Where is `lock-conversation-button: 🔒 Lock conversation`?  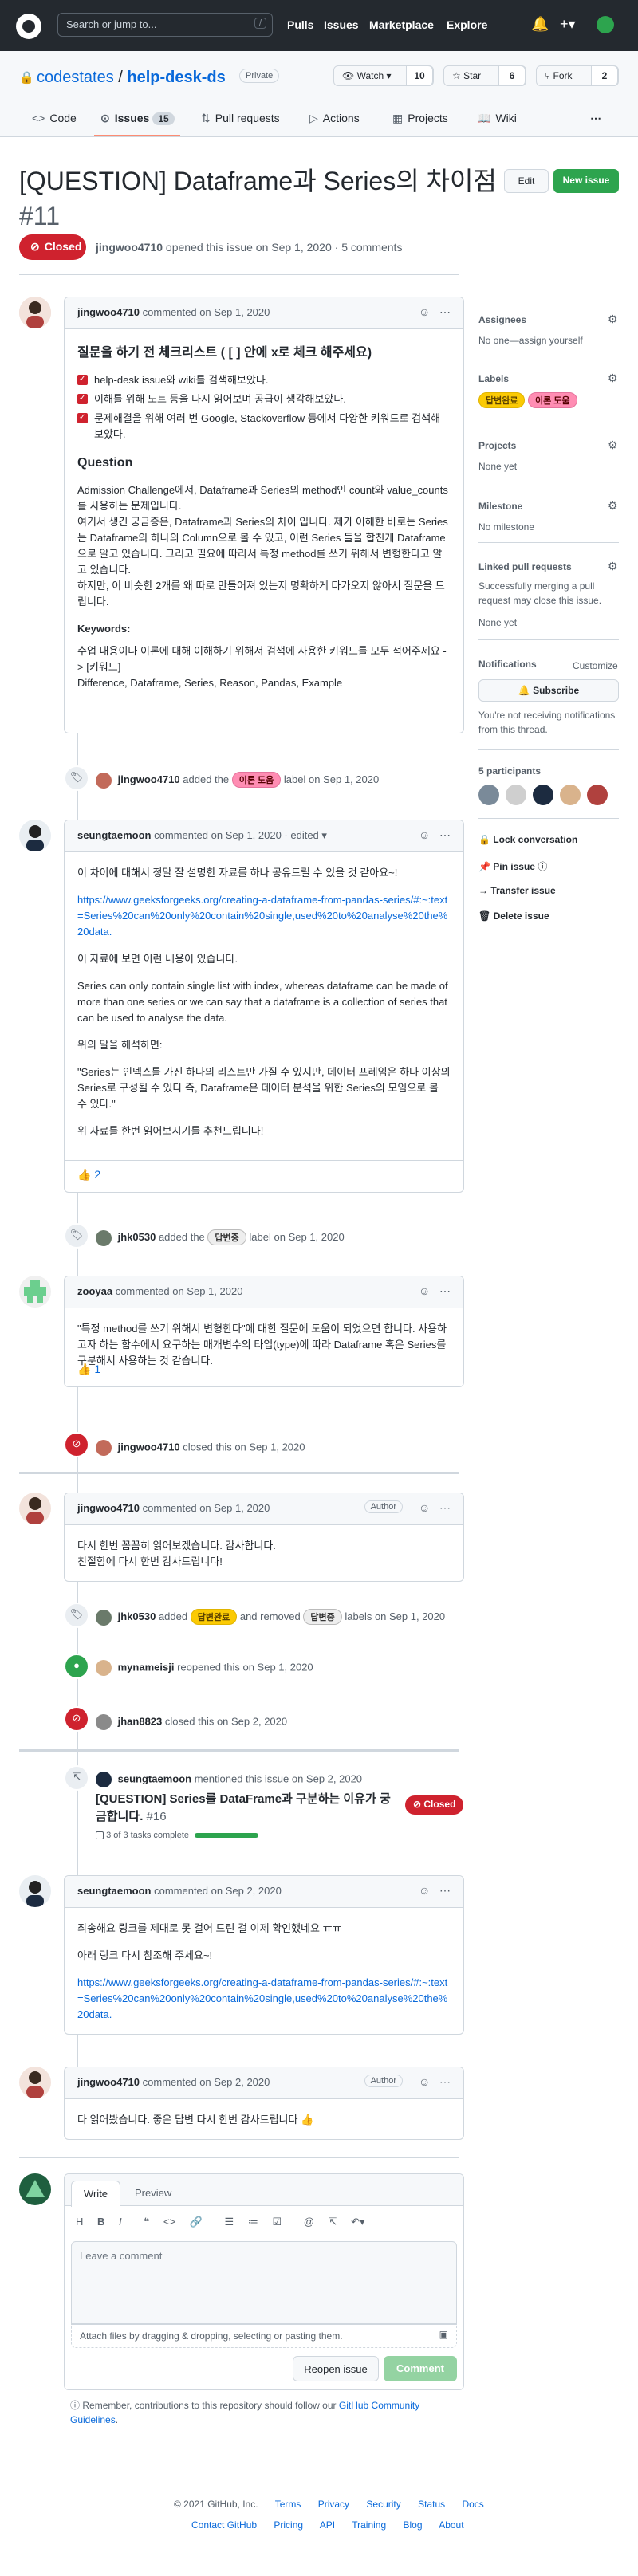 lock-conversation-button: 🔒 Lock conversation is located at coordinates (527, 840).